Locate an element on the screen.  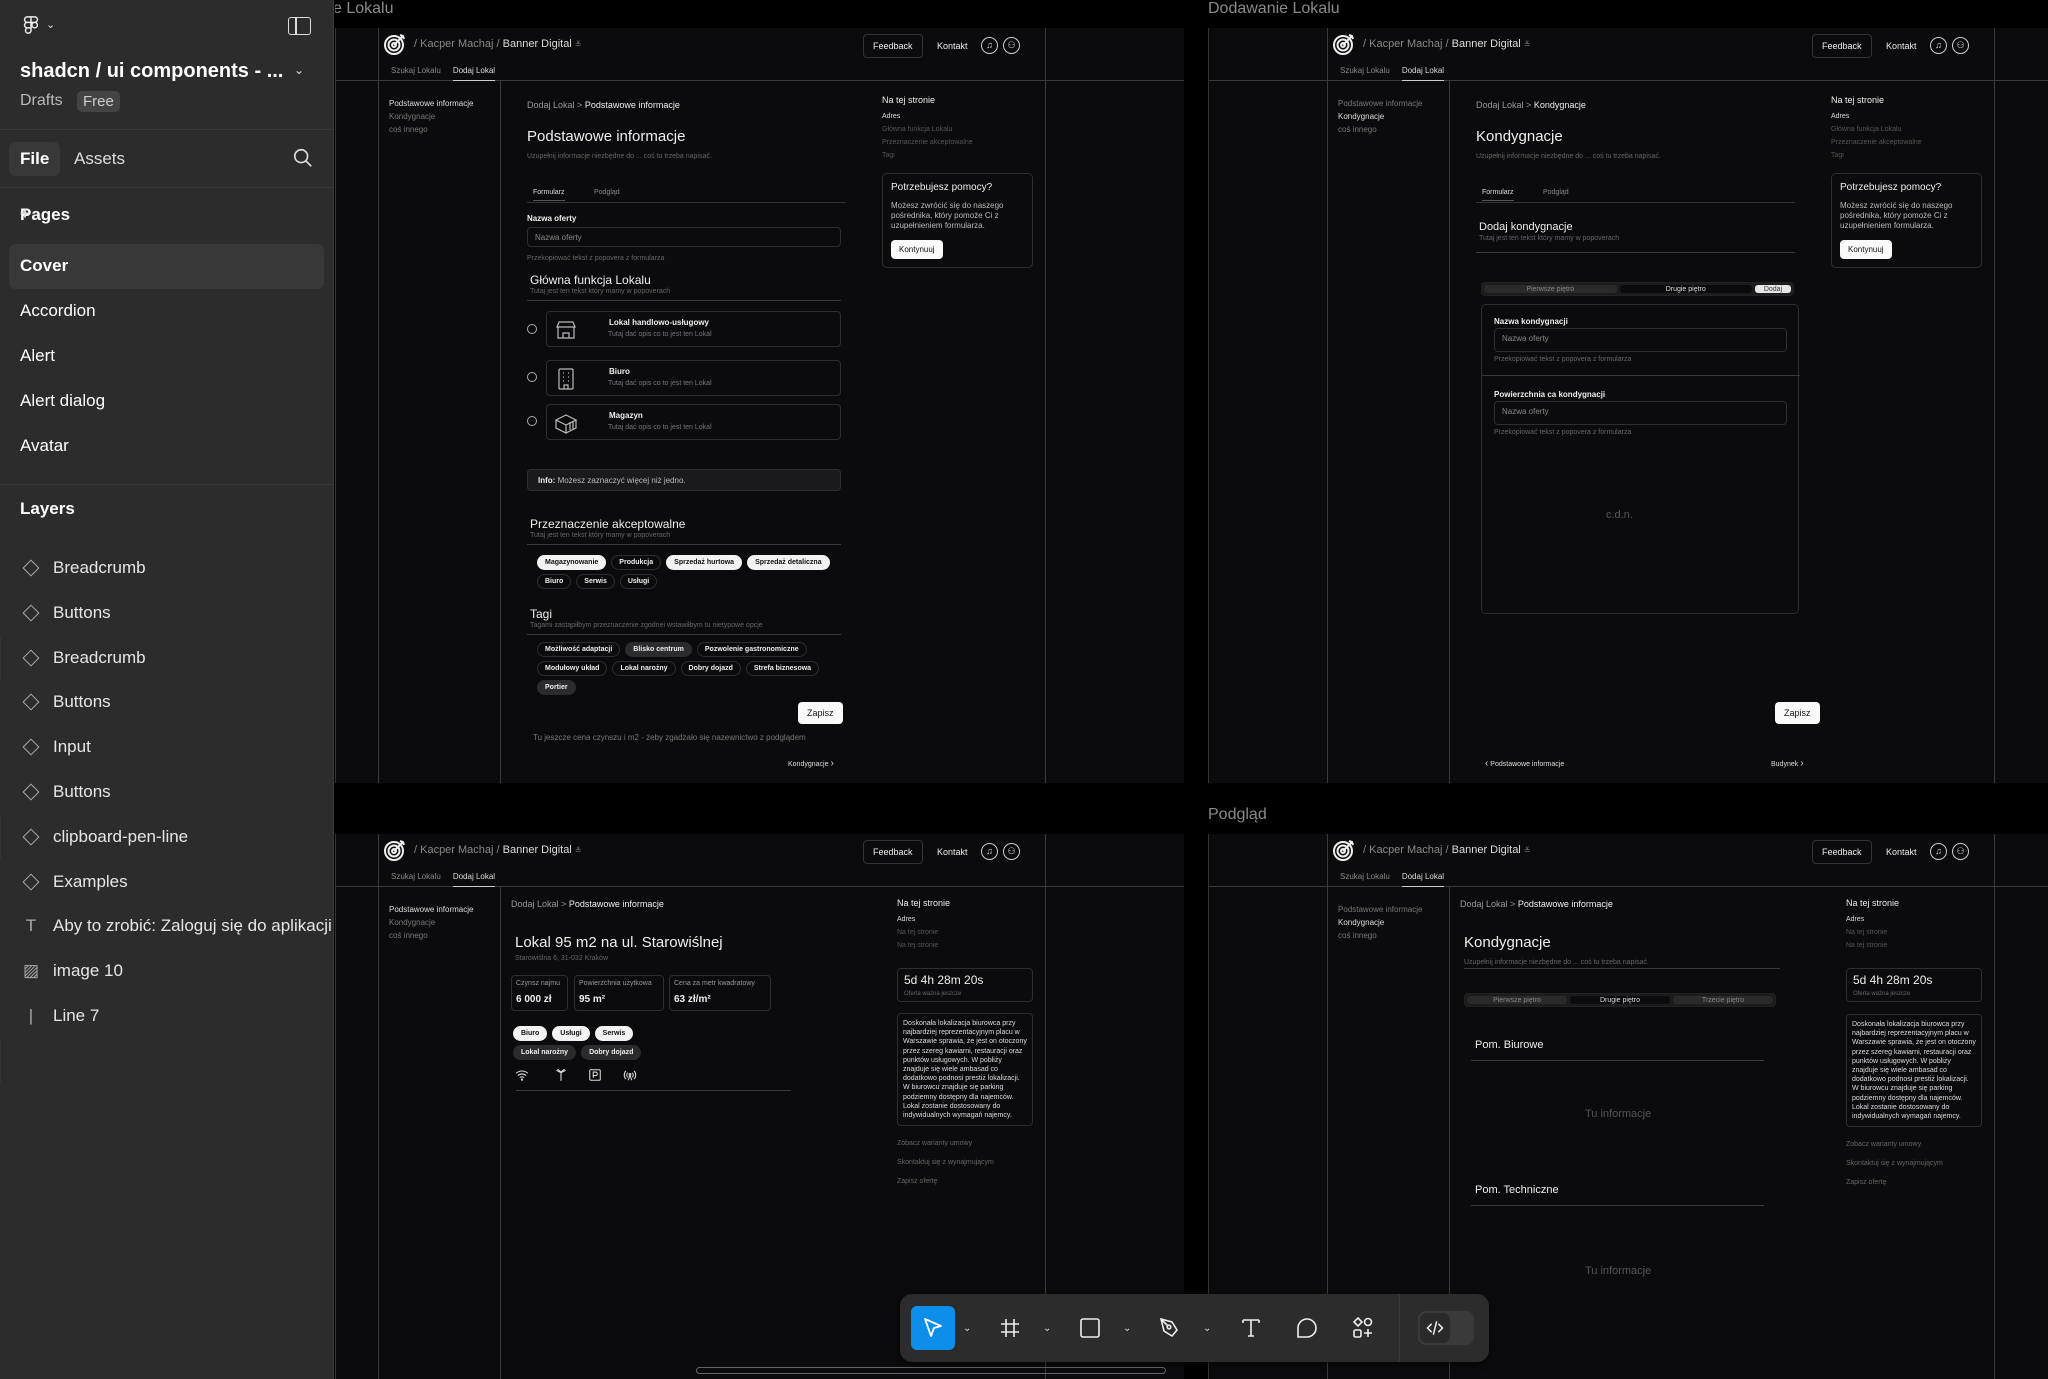
move-tool-chevron-icon: ⌄ is located at coordinates (967, 1328).